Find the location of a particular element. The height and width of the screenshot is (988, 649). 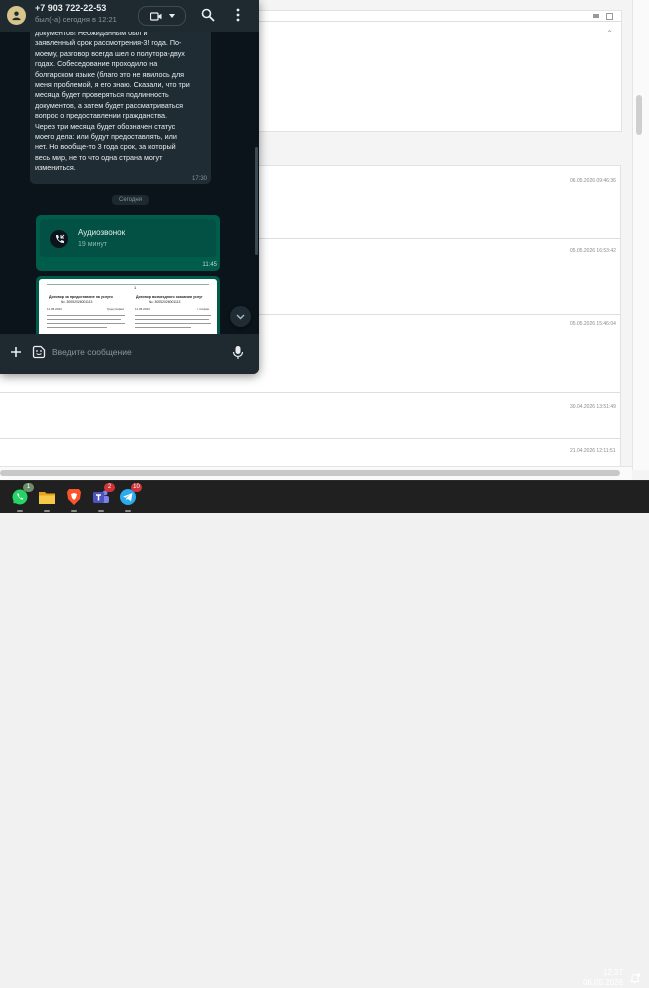

chat-header: +7 903 722-22-53 был(-а) сегодня в 12:21 is located at coordinates (129, 16).